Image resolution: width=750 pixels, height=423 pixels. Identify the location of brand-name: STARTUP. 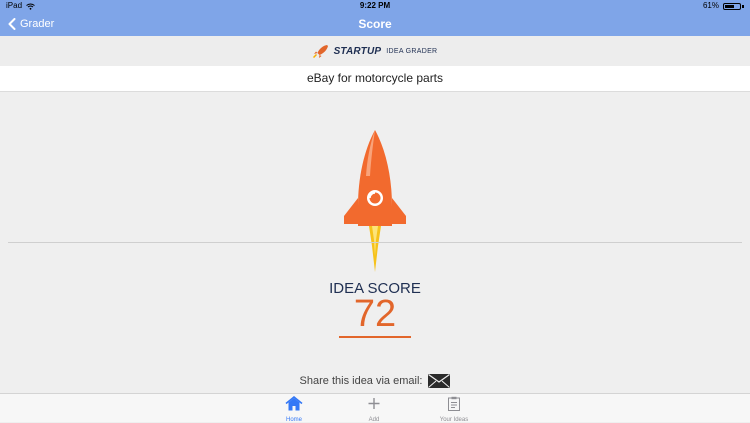
(357, 51).